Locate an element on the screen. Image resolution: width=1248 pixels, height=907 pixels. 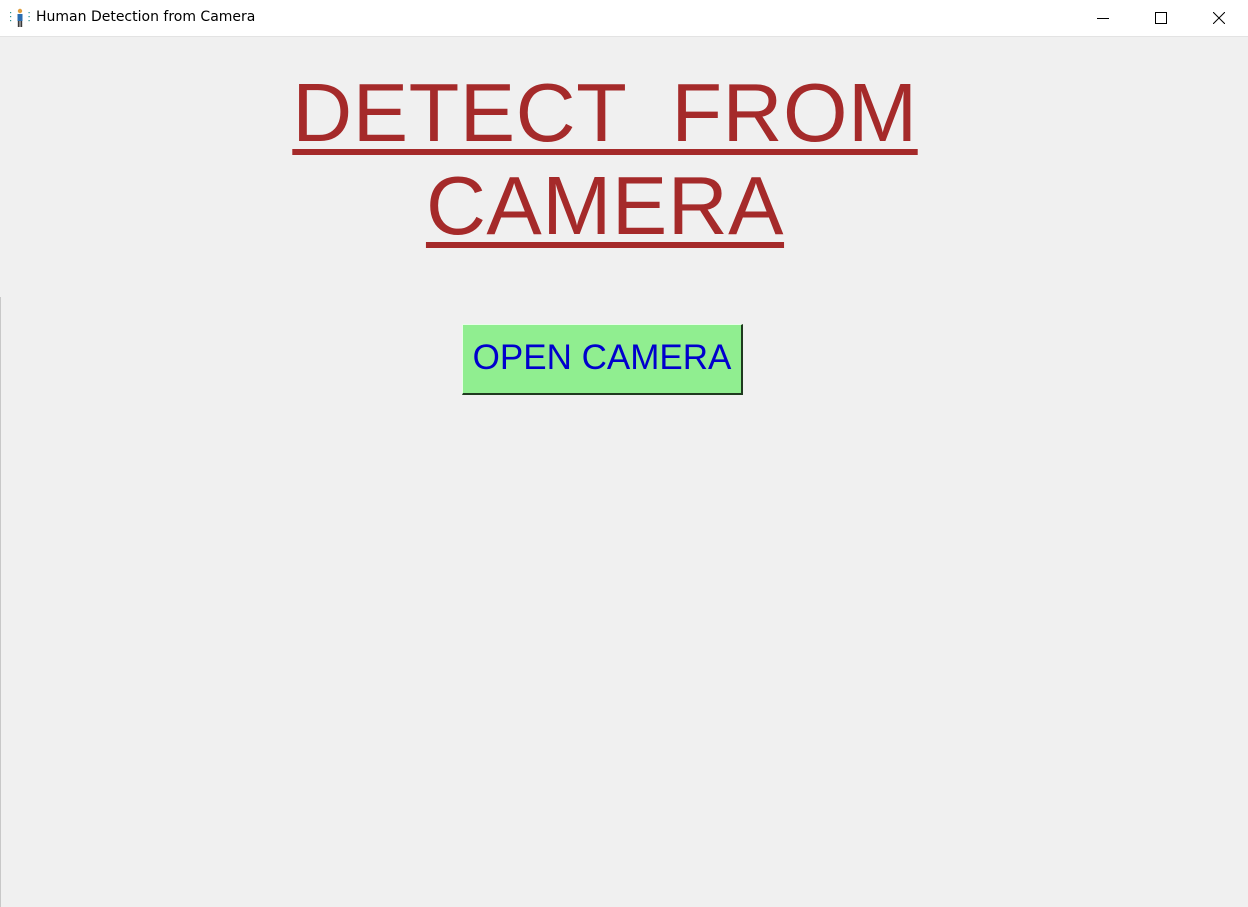
close-icon is located at coordinates (1219, 18).